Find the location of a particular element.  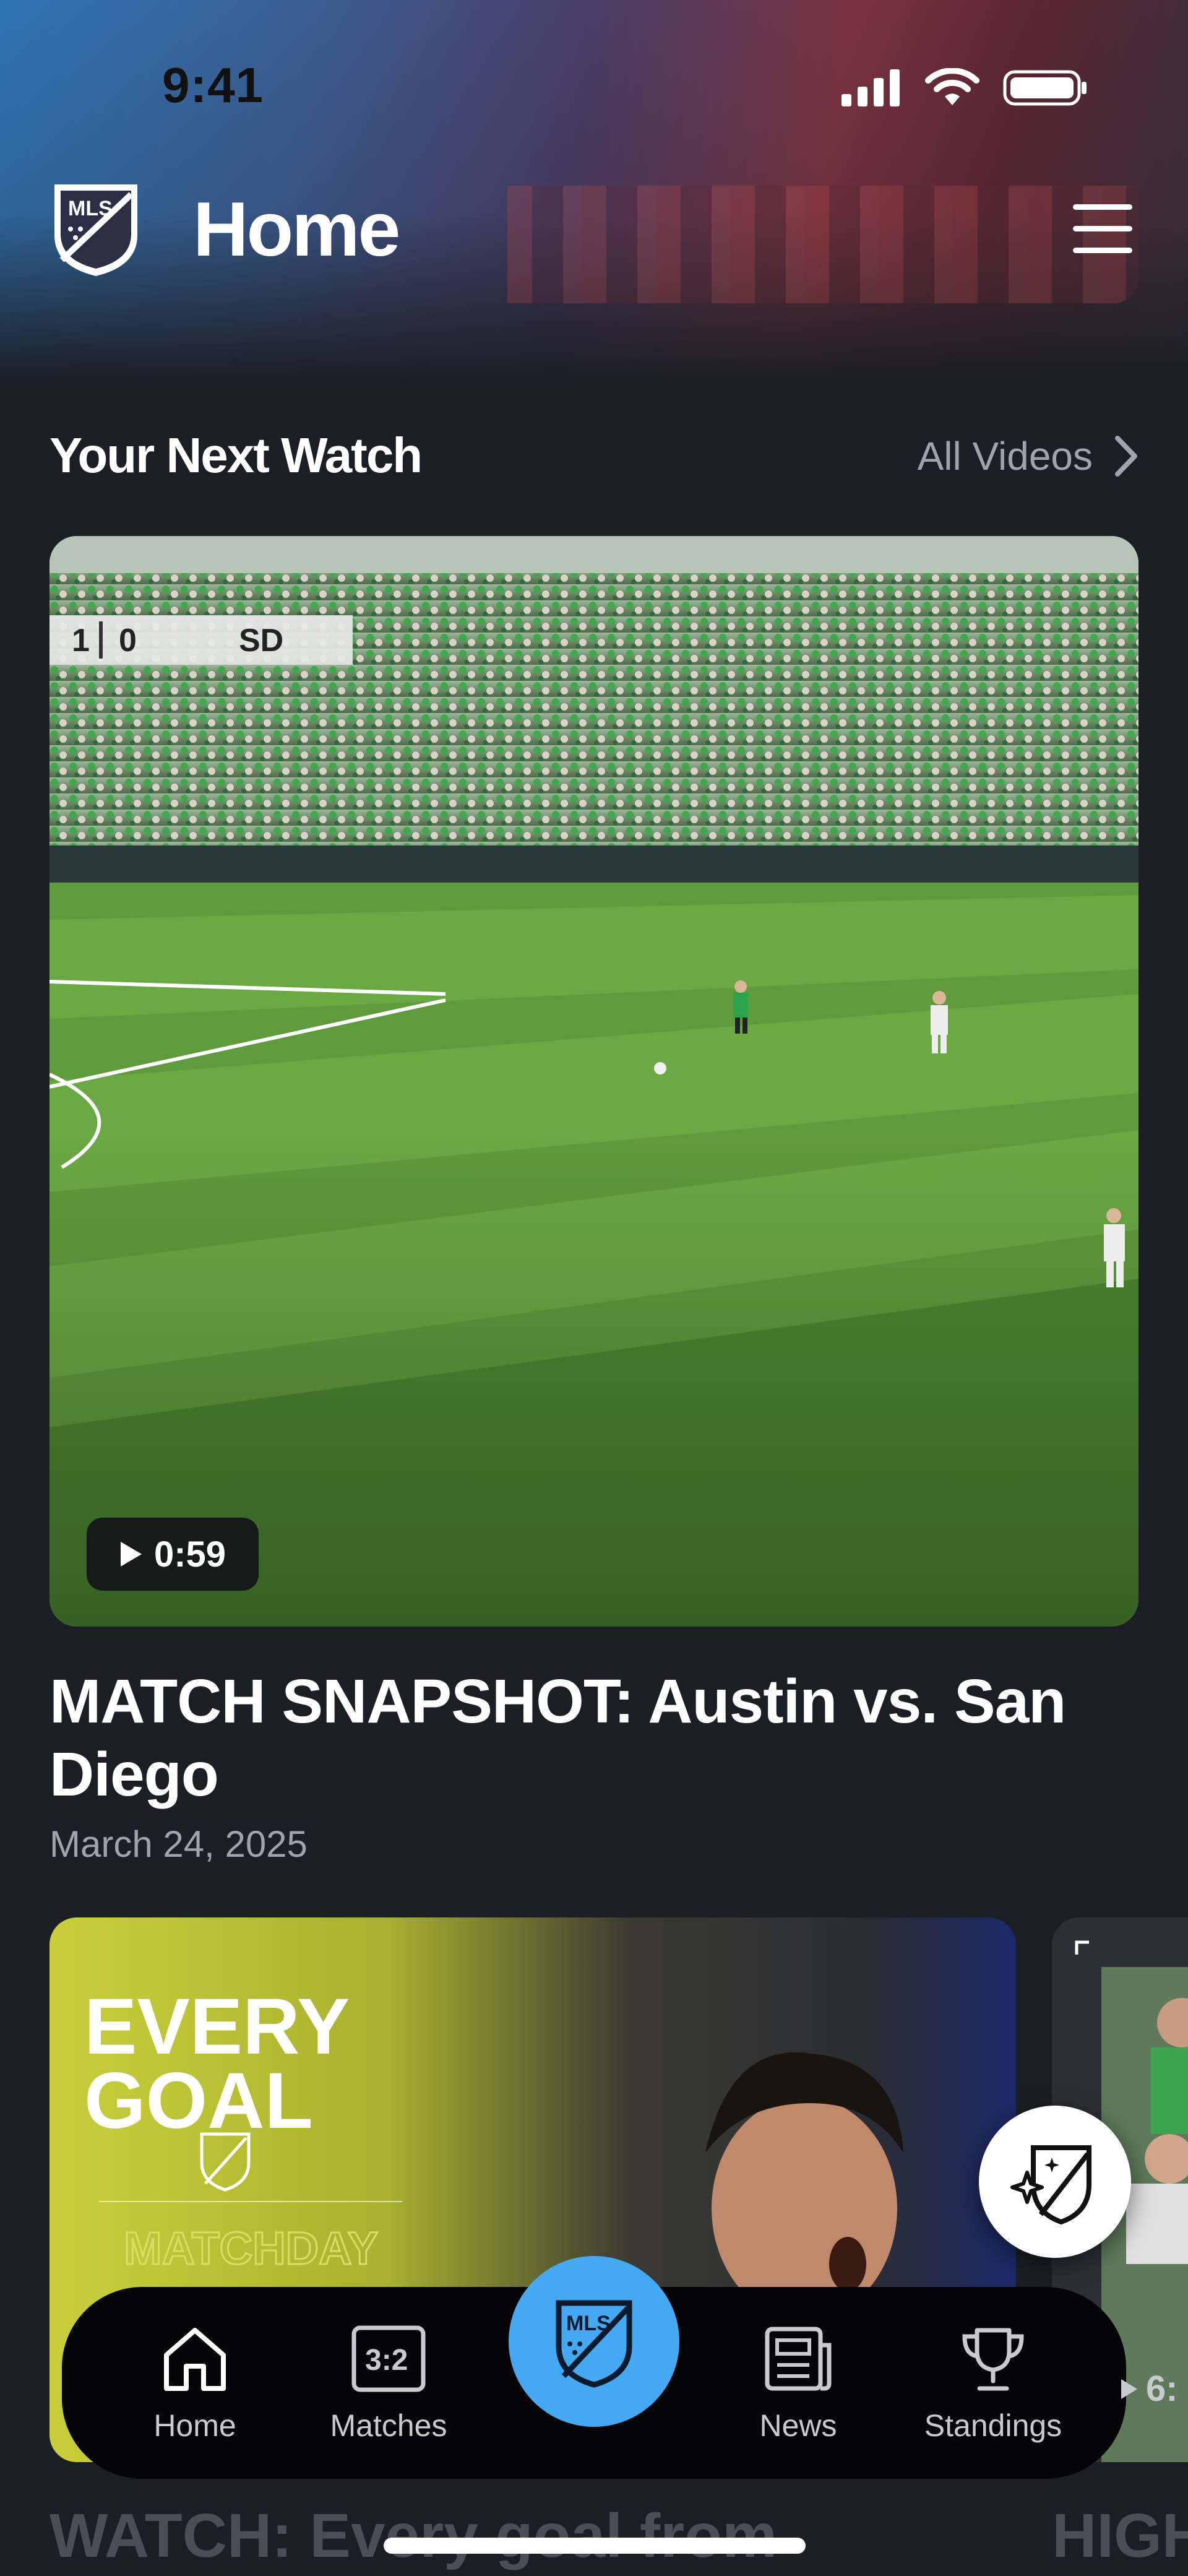

section-title: Your Next Watch is located at coordinates (236, 455).